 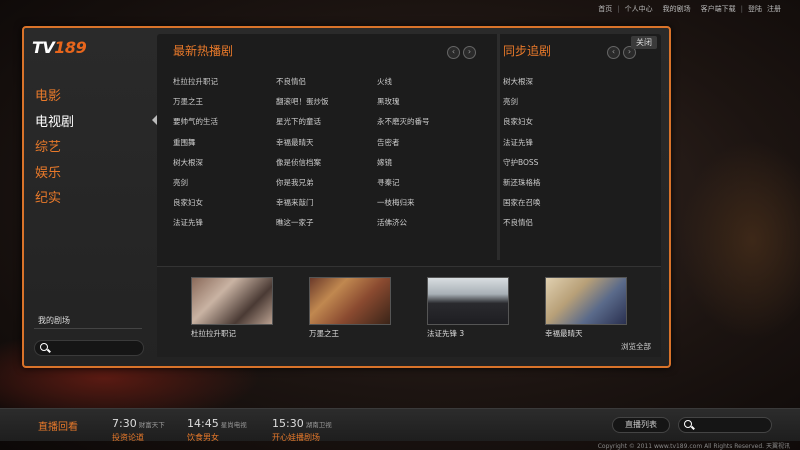 What do you see at coordinates (54, 174) in the screenshot?
I see `category-entertainment: 娱乐` at bounding box center [54, 174].